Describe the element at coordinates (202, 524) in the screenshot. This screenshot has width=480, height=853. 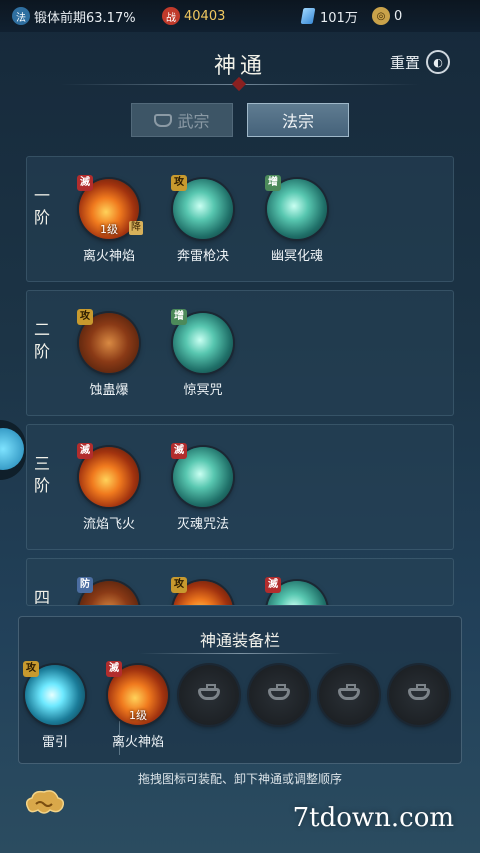
I see `skill-name: 灭魂咒法` at that location.